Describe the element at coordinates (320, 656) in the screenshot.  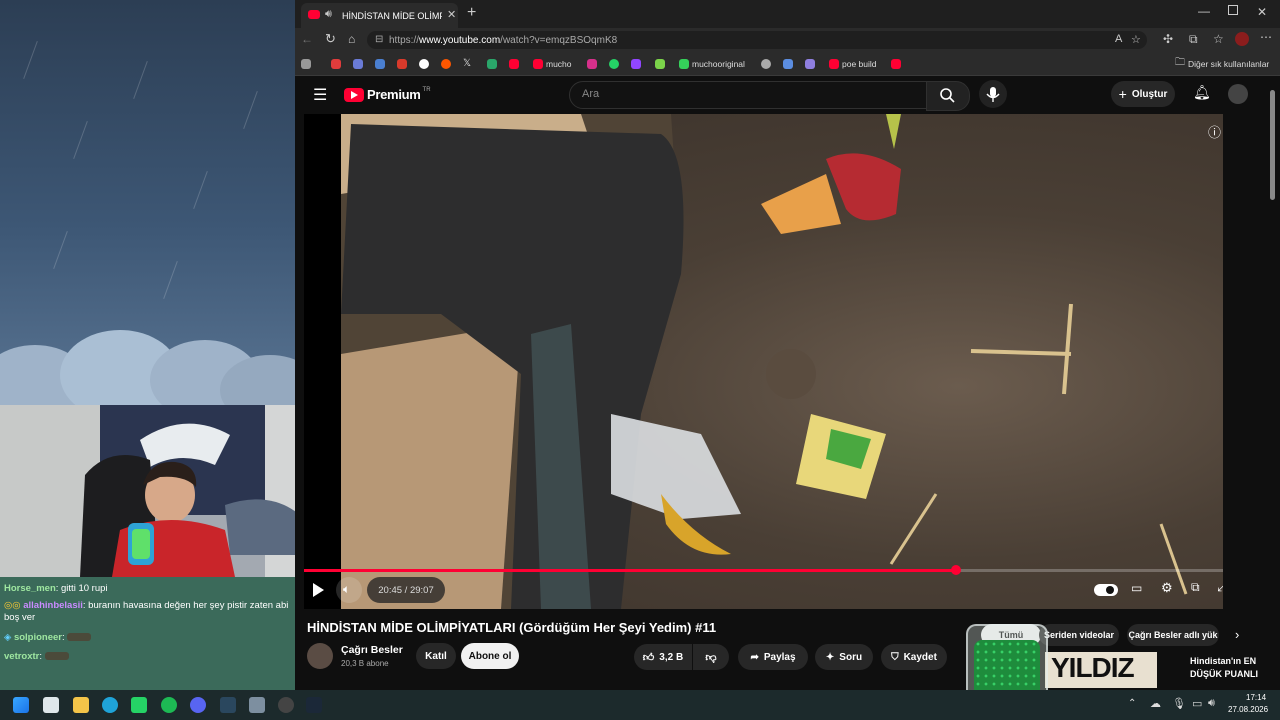
I see `channel-avatar` at that location.